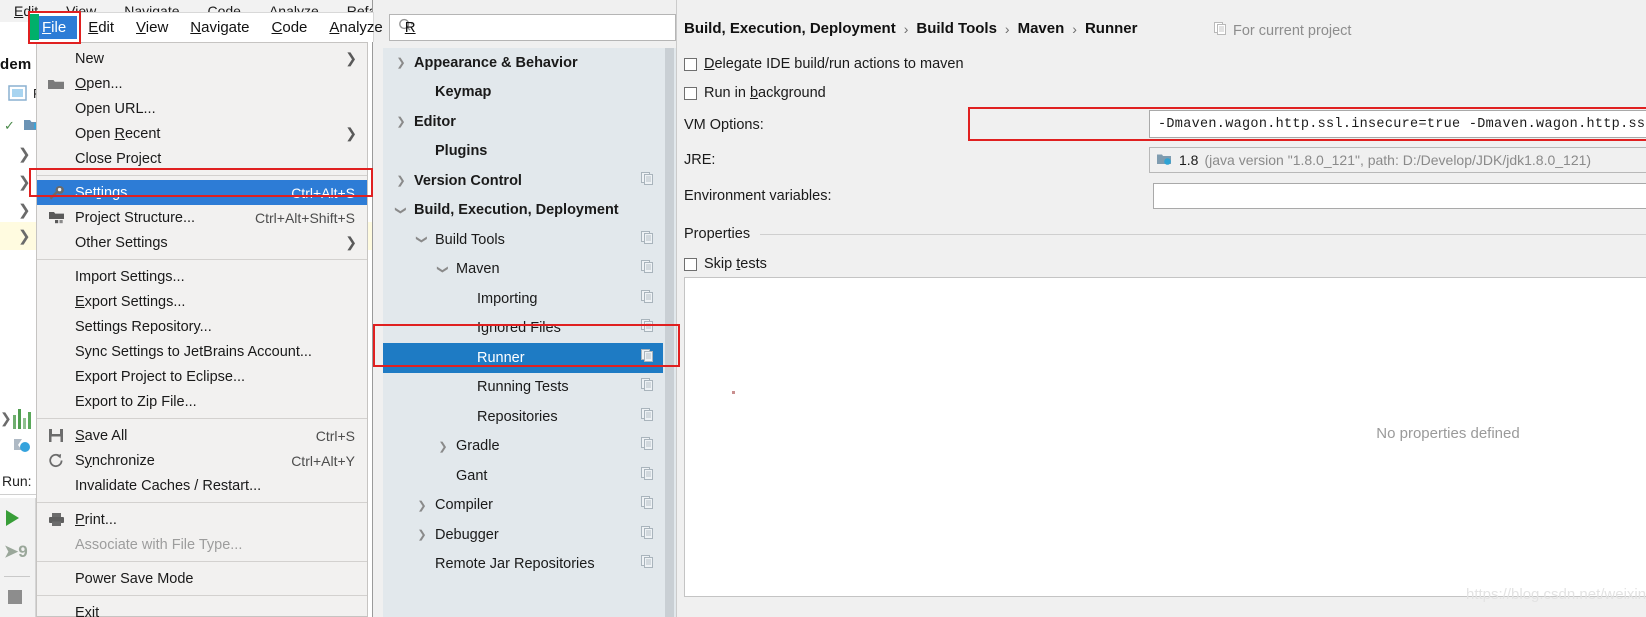 This screenshot has width=1646, height=617. Describe the element at coordinates (1165, 234) in the screenshot. I see `properties-section-header: Properties` at that location.